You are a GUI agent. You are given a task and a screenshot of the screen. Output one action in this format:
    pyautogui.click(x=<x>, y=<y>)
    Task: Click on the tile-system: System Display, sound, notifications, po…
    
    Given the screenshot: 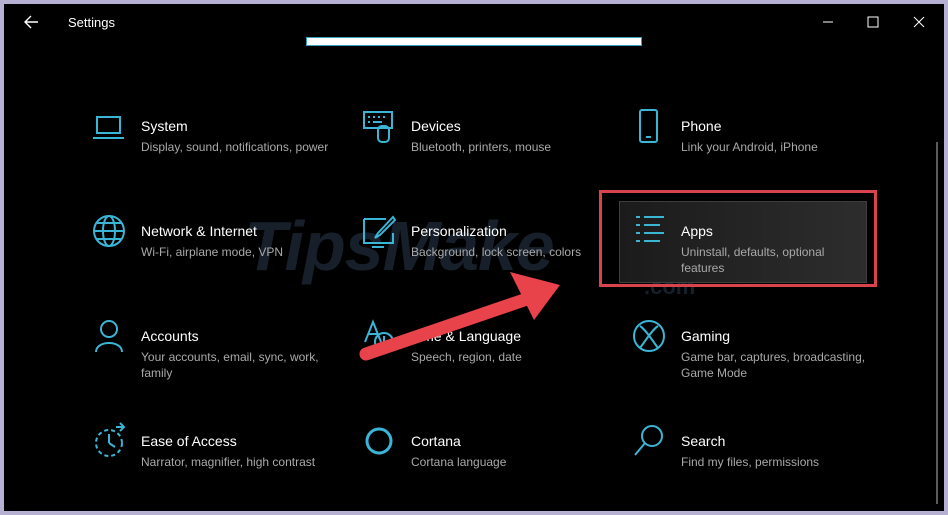 What is the action you would take?
    pyautogui.click(x=222, y=150)
    